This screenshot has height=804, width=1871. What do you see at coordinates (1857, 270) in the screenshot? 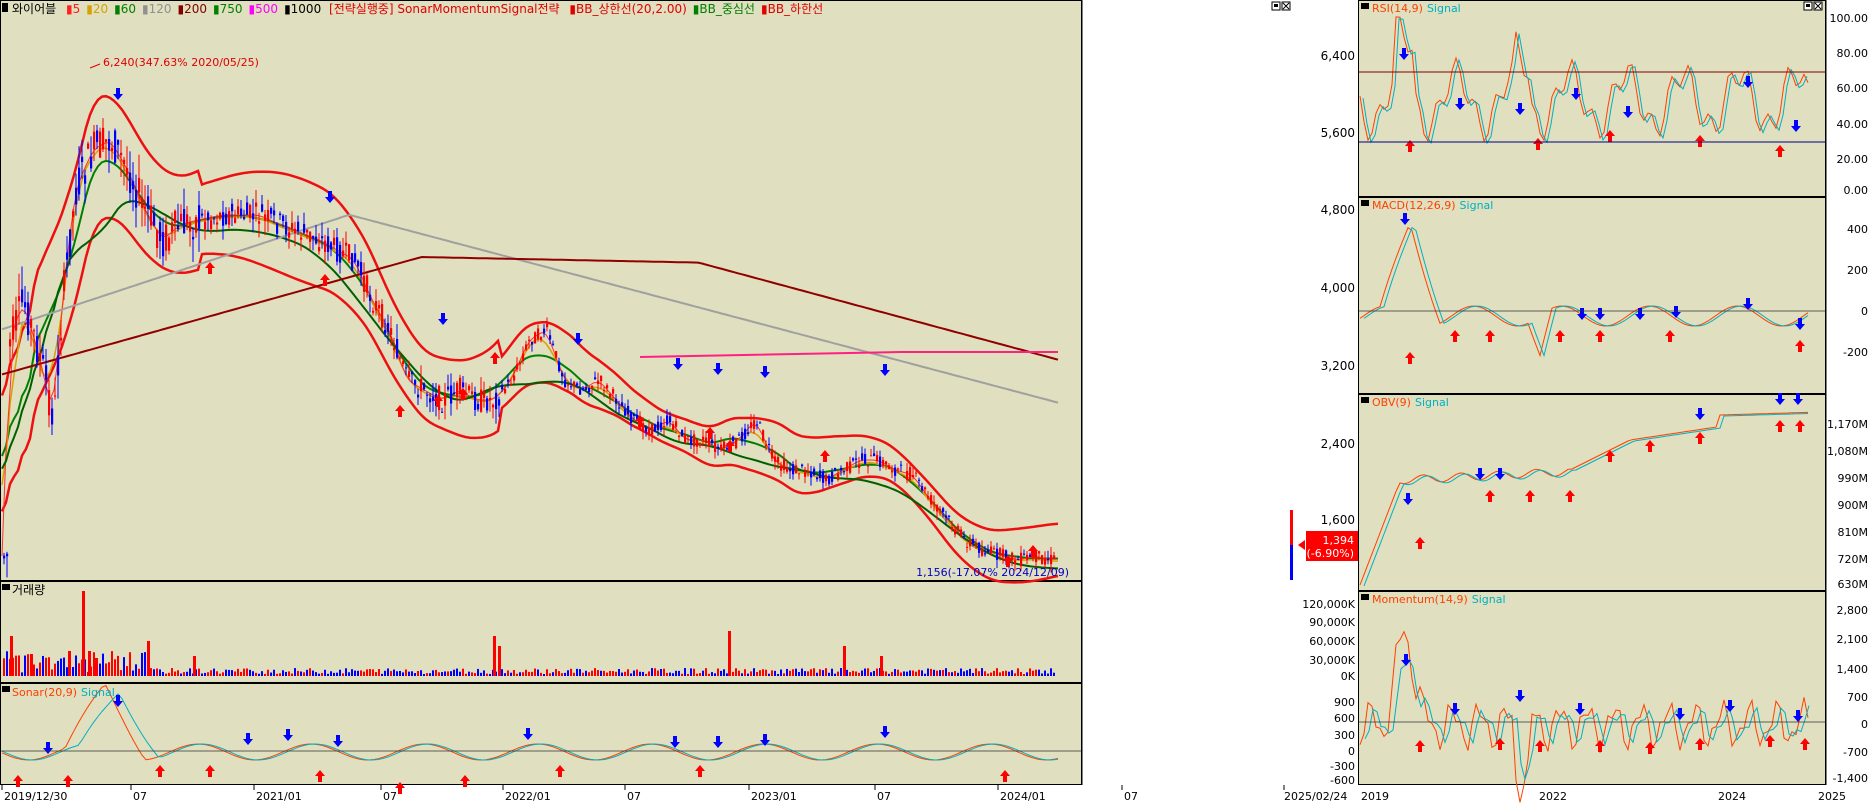
I see `macd-axis-label: 200` at bounding box center [1857, 270].